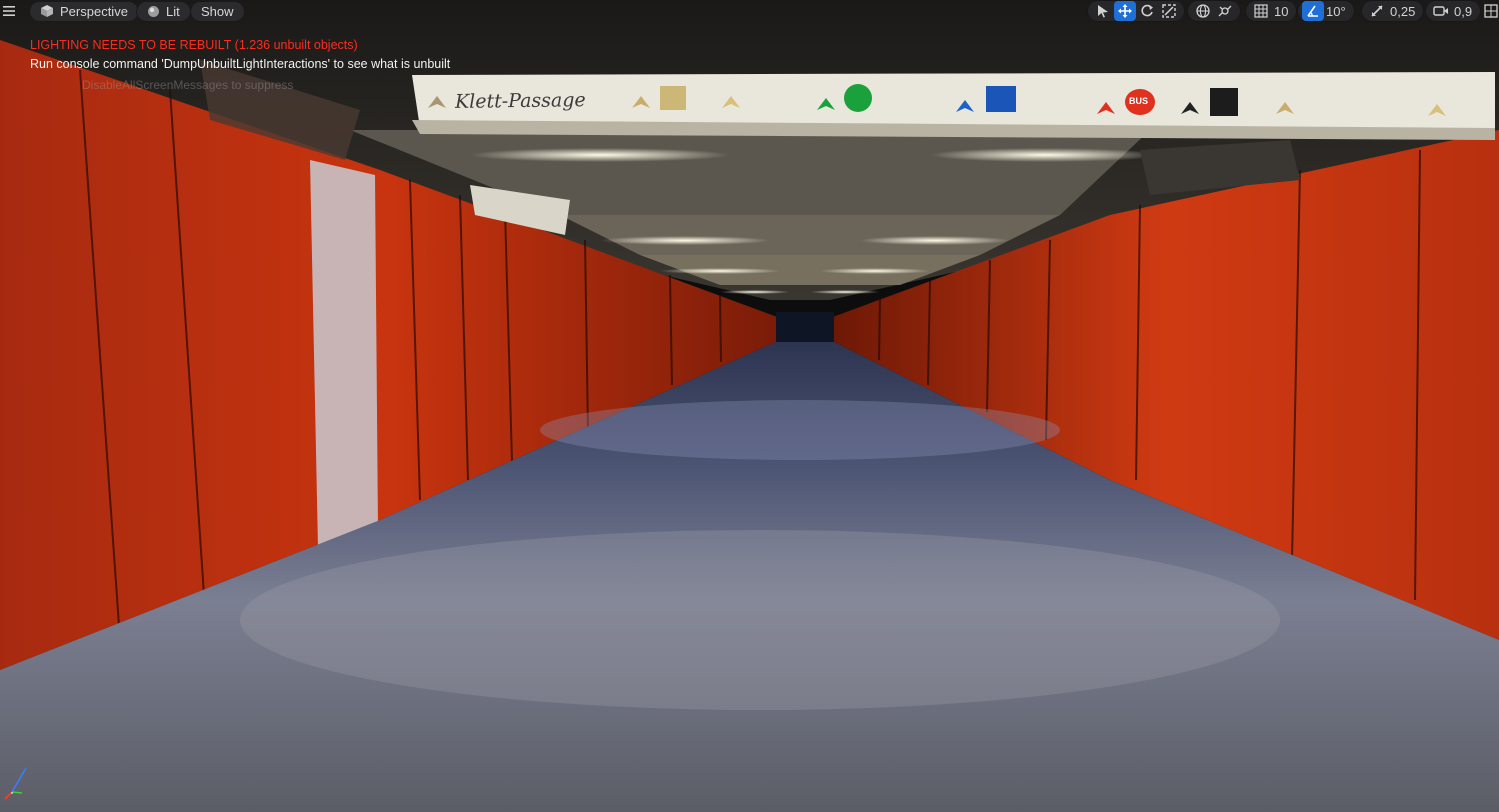  I want to click on surface-snap-button, so click(1225, 11).